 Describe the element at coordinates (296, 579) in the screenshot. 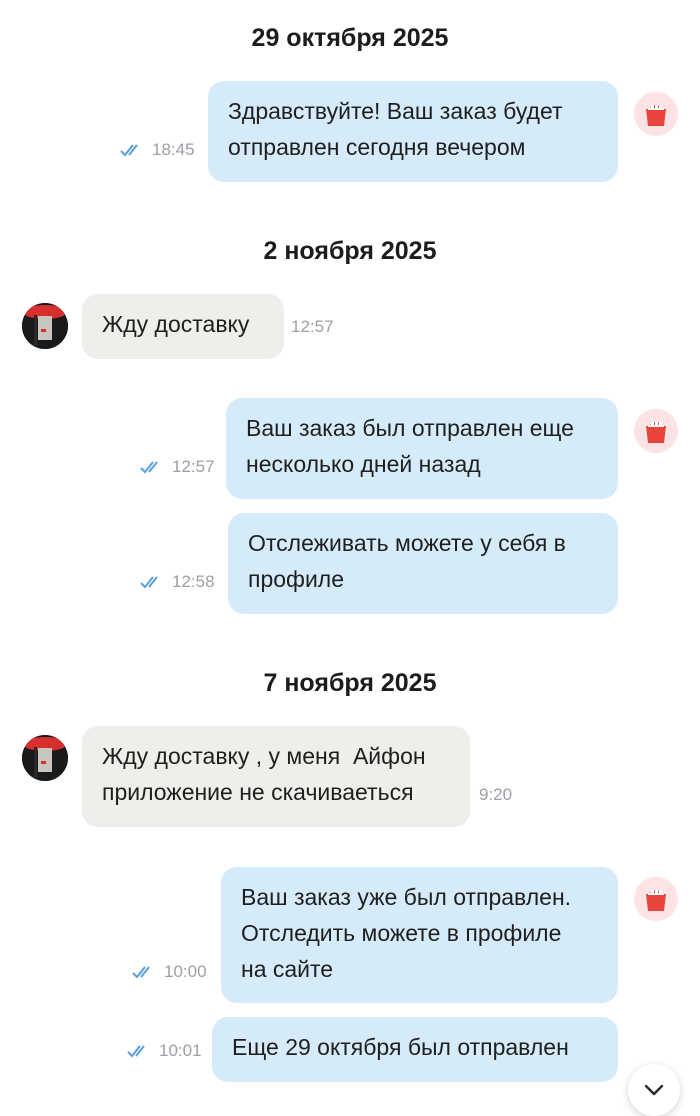

I see `message-text-line: профиле` at that location.